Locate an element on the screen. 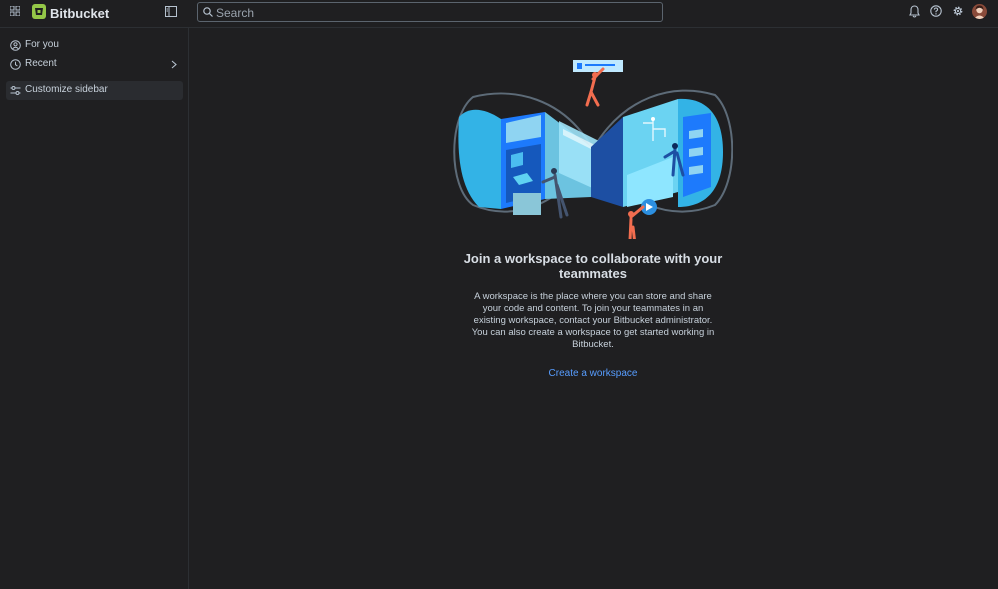 The width and height of the screenshot is (998, 589). sidebar-item-label: For you is located at coordinates (42, 44).